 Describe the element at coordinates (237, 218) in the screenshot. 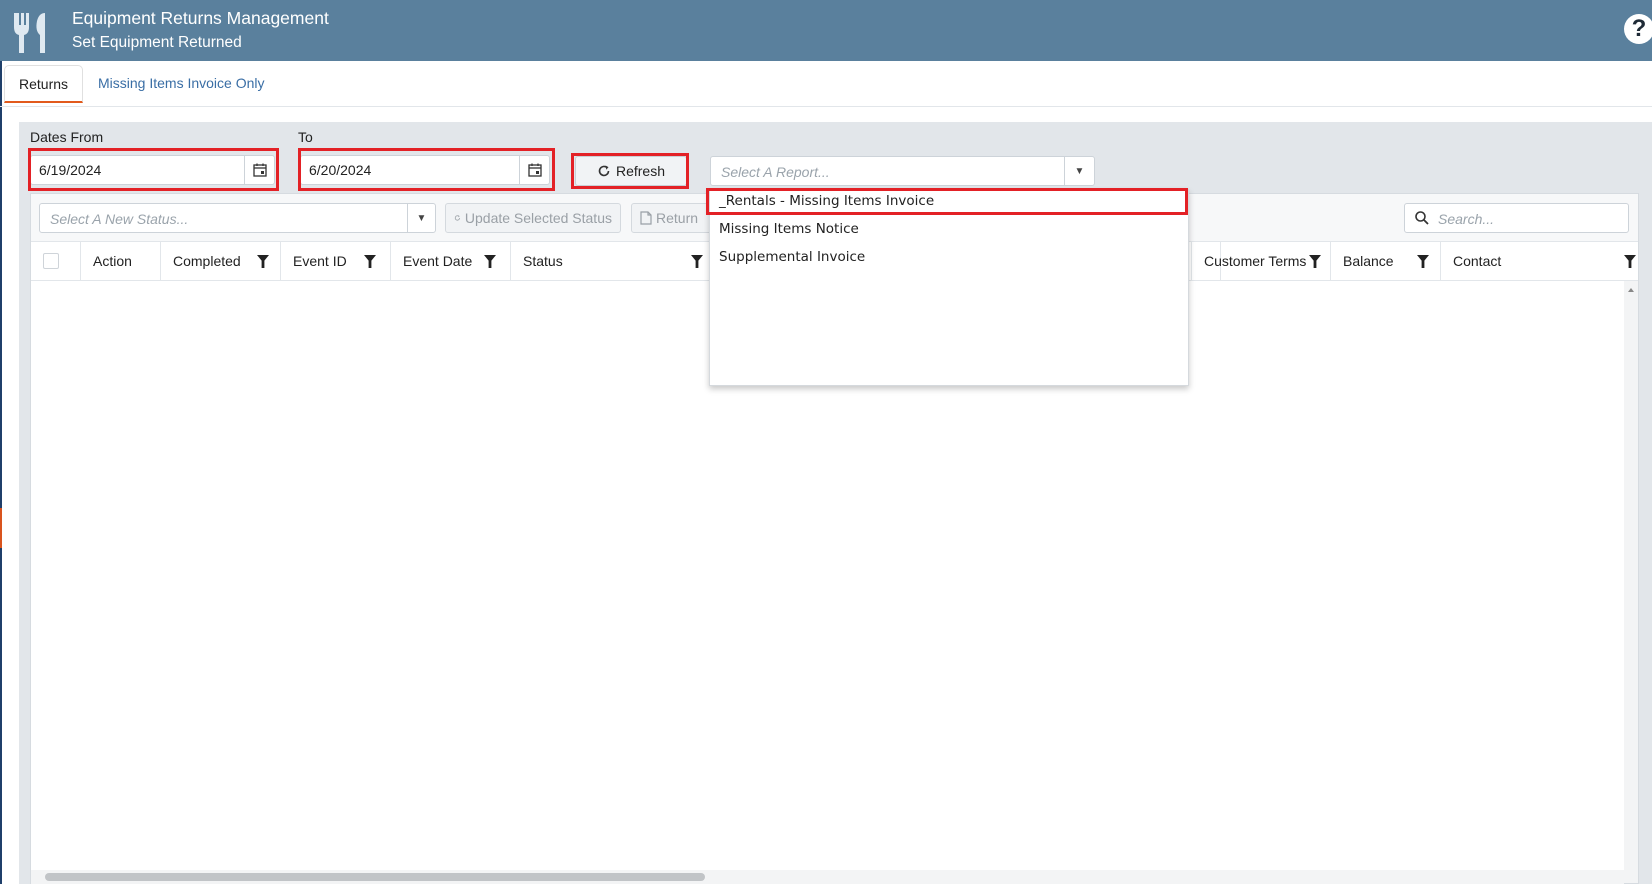

I see `new-status-select: Select A New Status... ▼` at that location.